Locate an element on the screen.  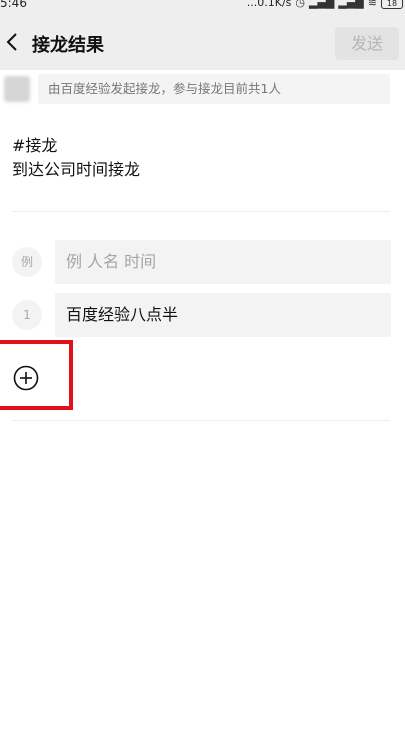
initiator-row: 由百度经验发起接龙，参与接龙目前共1人 is located at coordinates (202, 89).